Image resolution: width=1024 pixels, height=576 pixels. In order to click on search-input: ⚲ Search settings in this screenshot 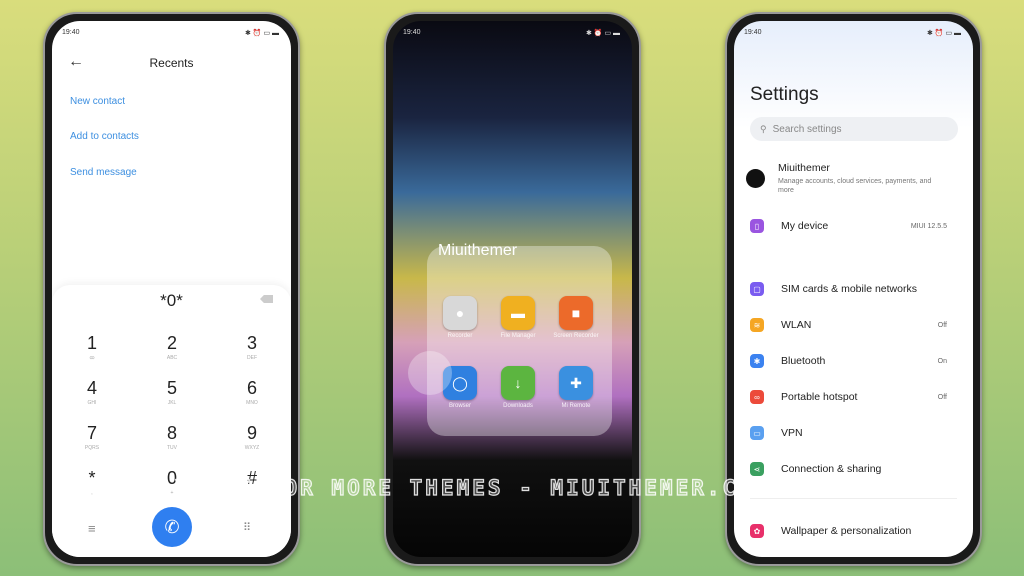, I will do `click(854, 129)`.